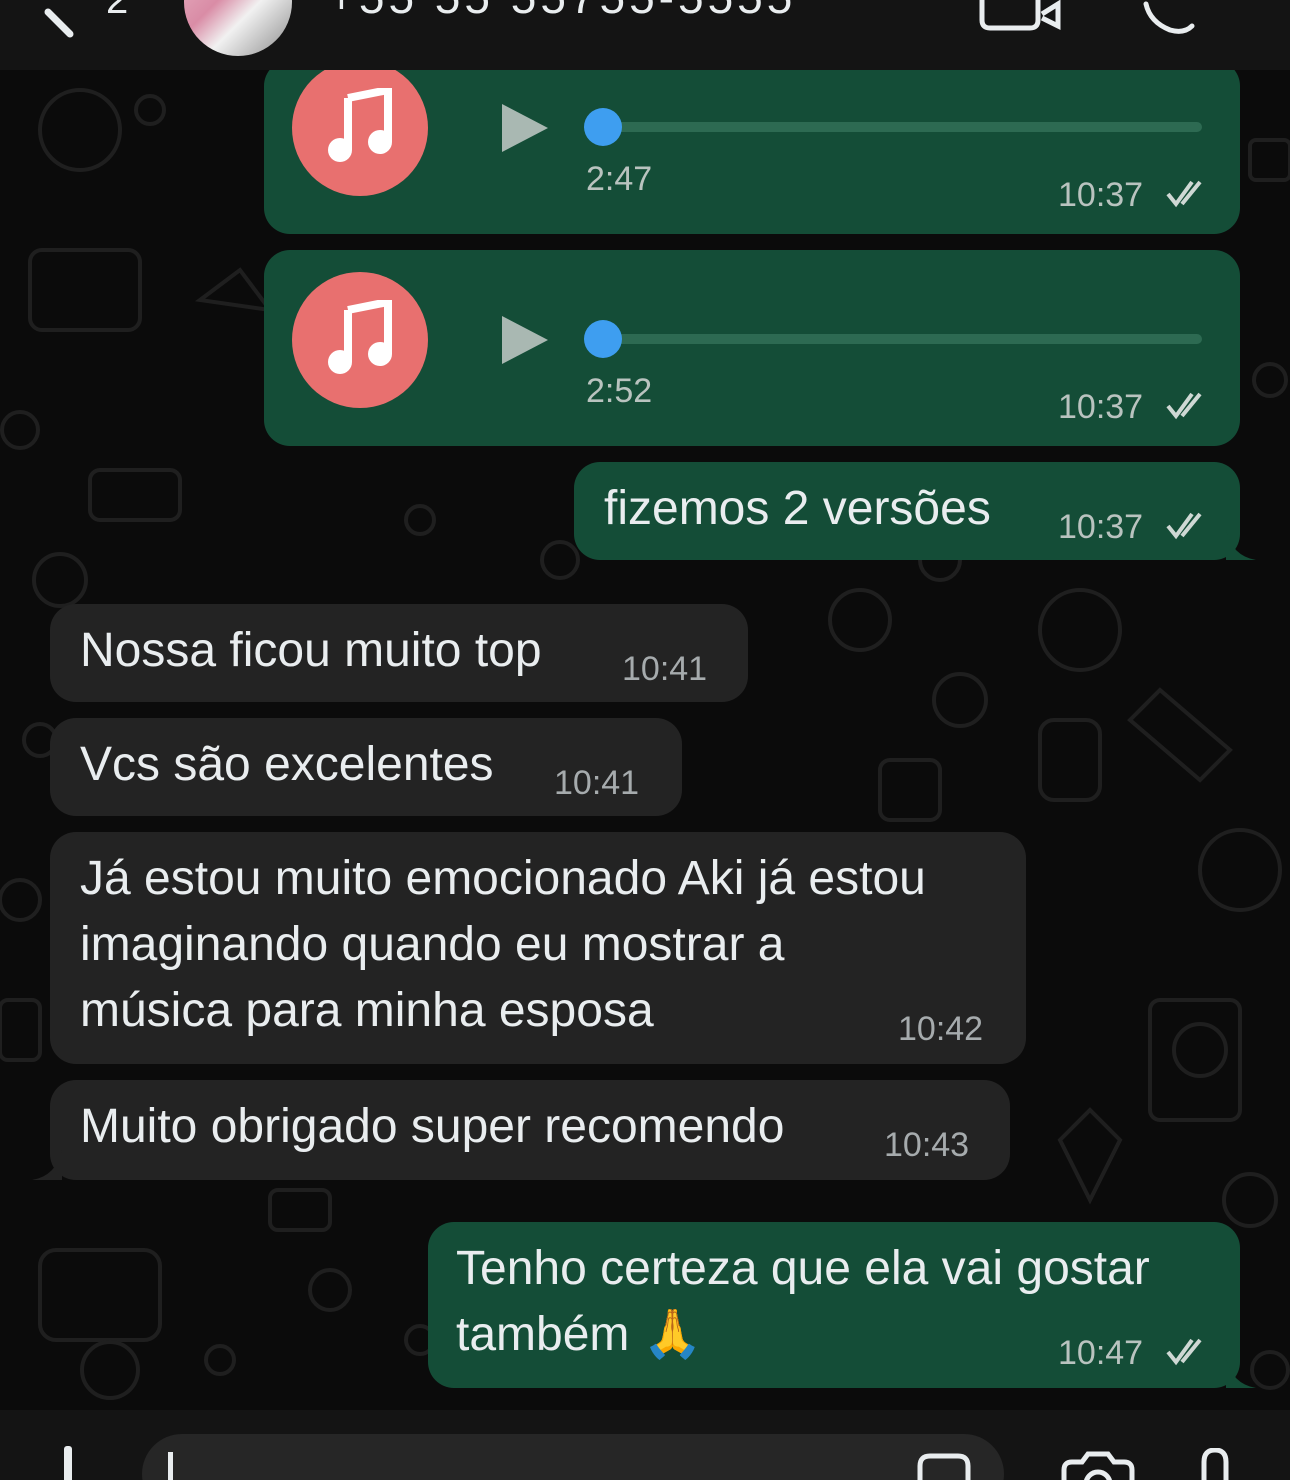 This screenshot has width=1290, height=1480. What do you see at coordinates (287, 764) in the screenshot?
I see `message-text: Vcs são excelentes` at bounding box center [287, 764].